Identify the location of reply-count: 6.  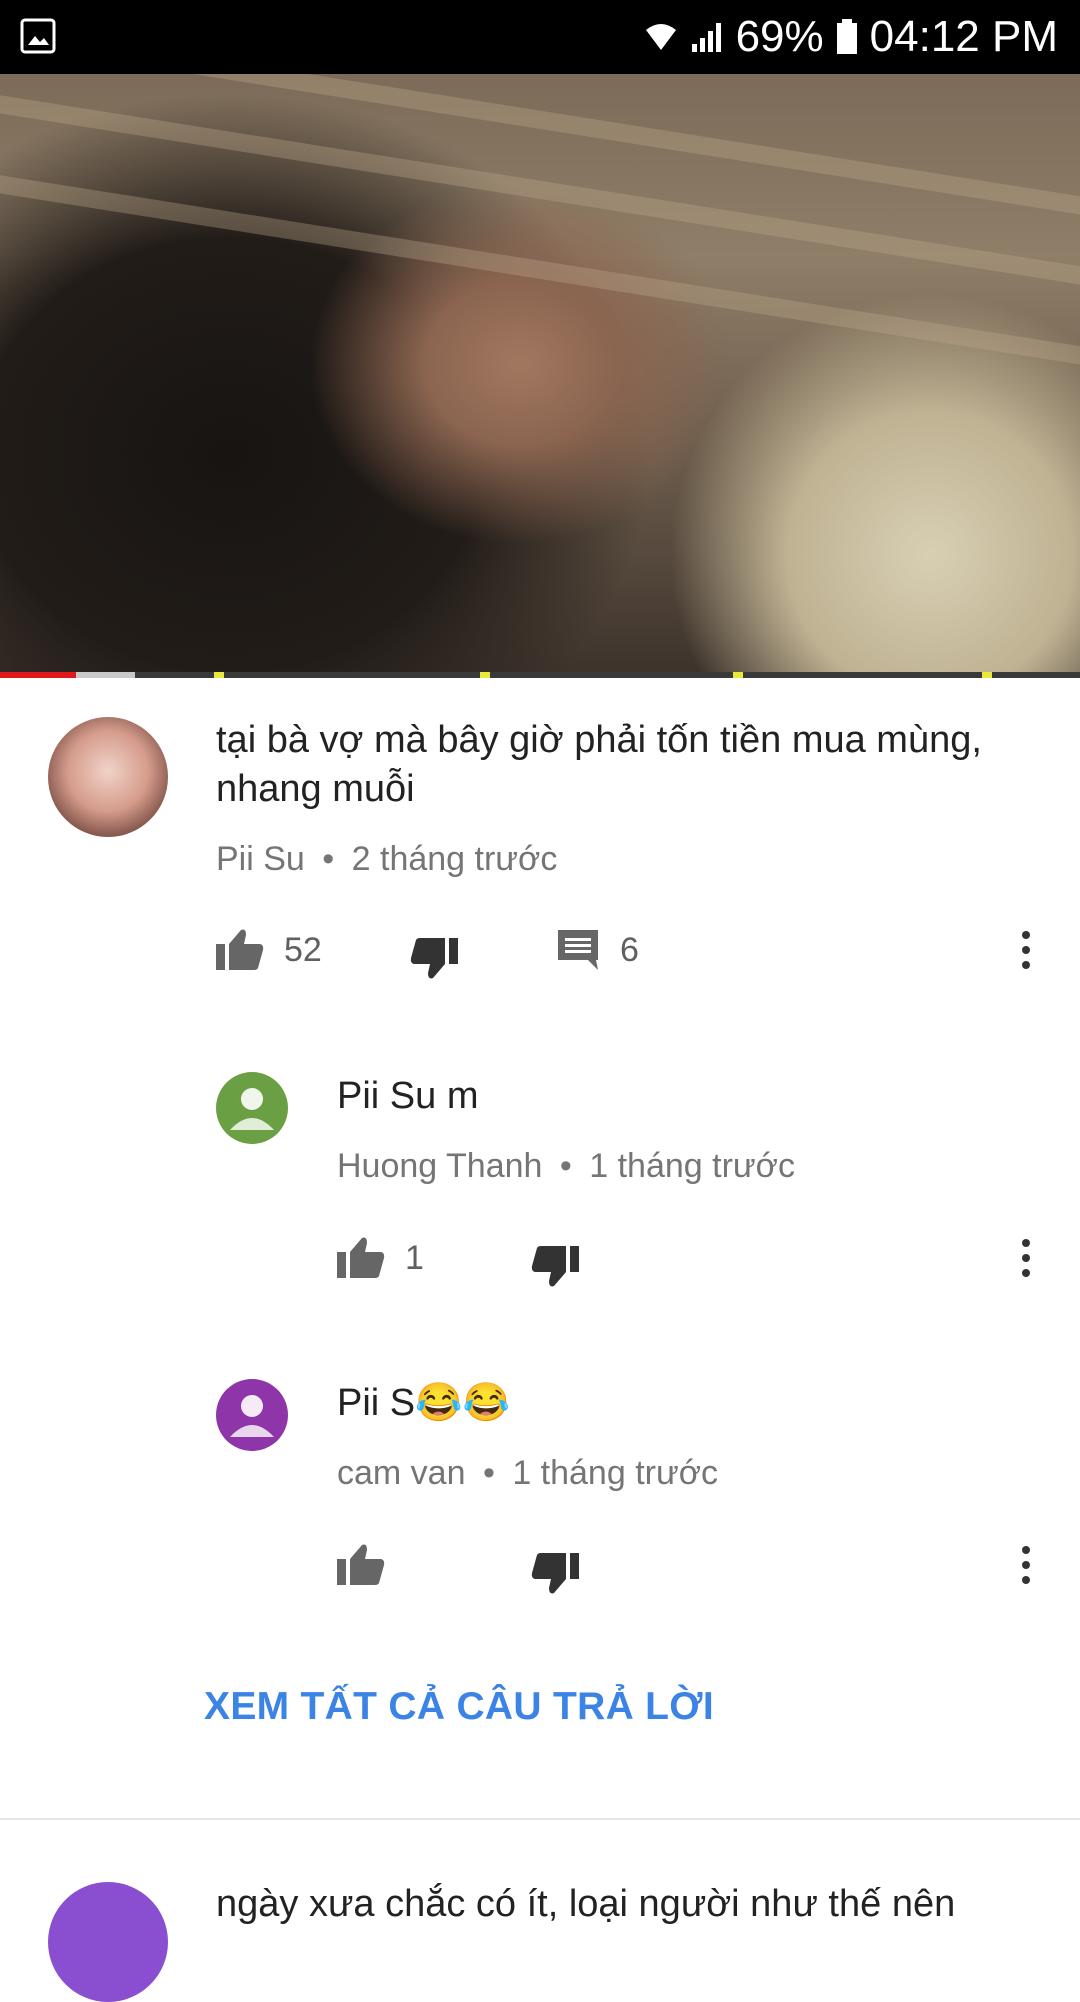
(629, 949).